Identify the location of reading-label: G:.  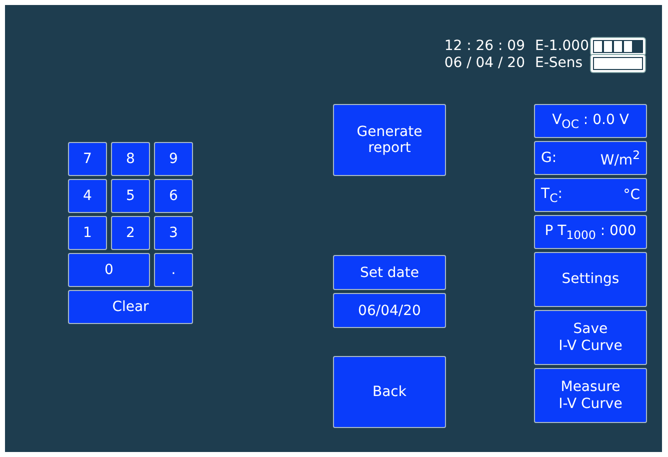
(549, 158).